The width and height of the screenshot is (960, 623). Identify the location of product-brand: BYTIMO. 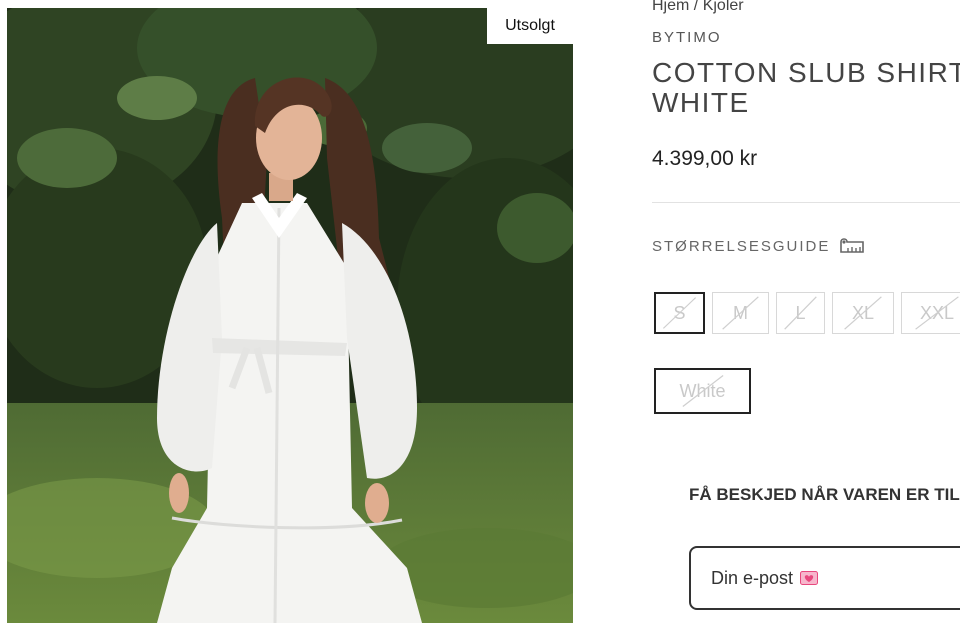
(687, 37).